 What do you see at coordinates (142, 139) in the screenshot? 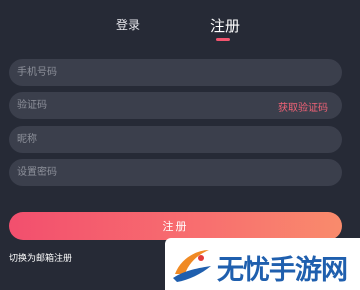
I see `nickname-input` at bounding box center [142, 139].